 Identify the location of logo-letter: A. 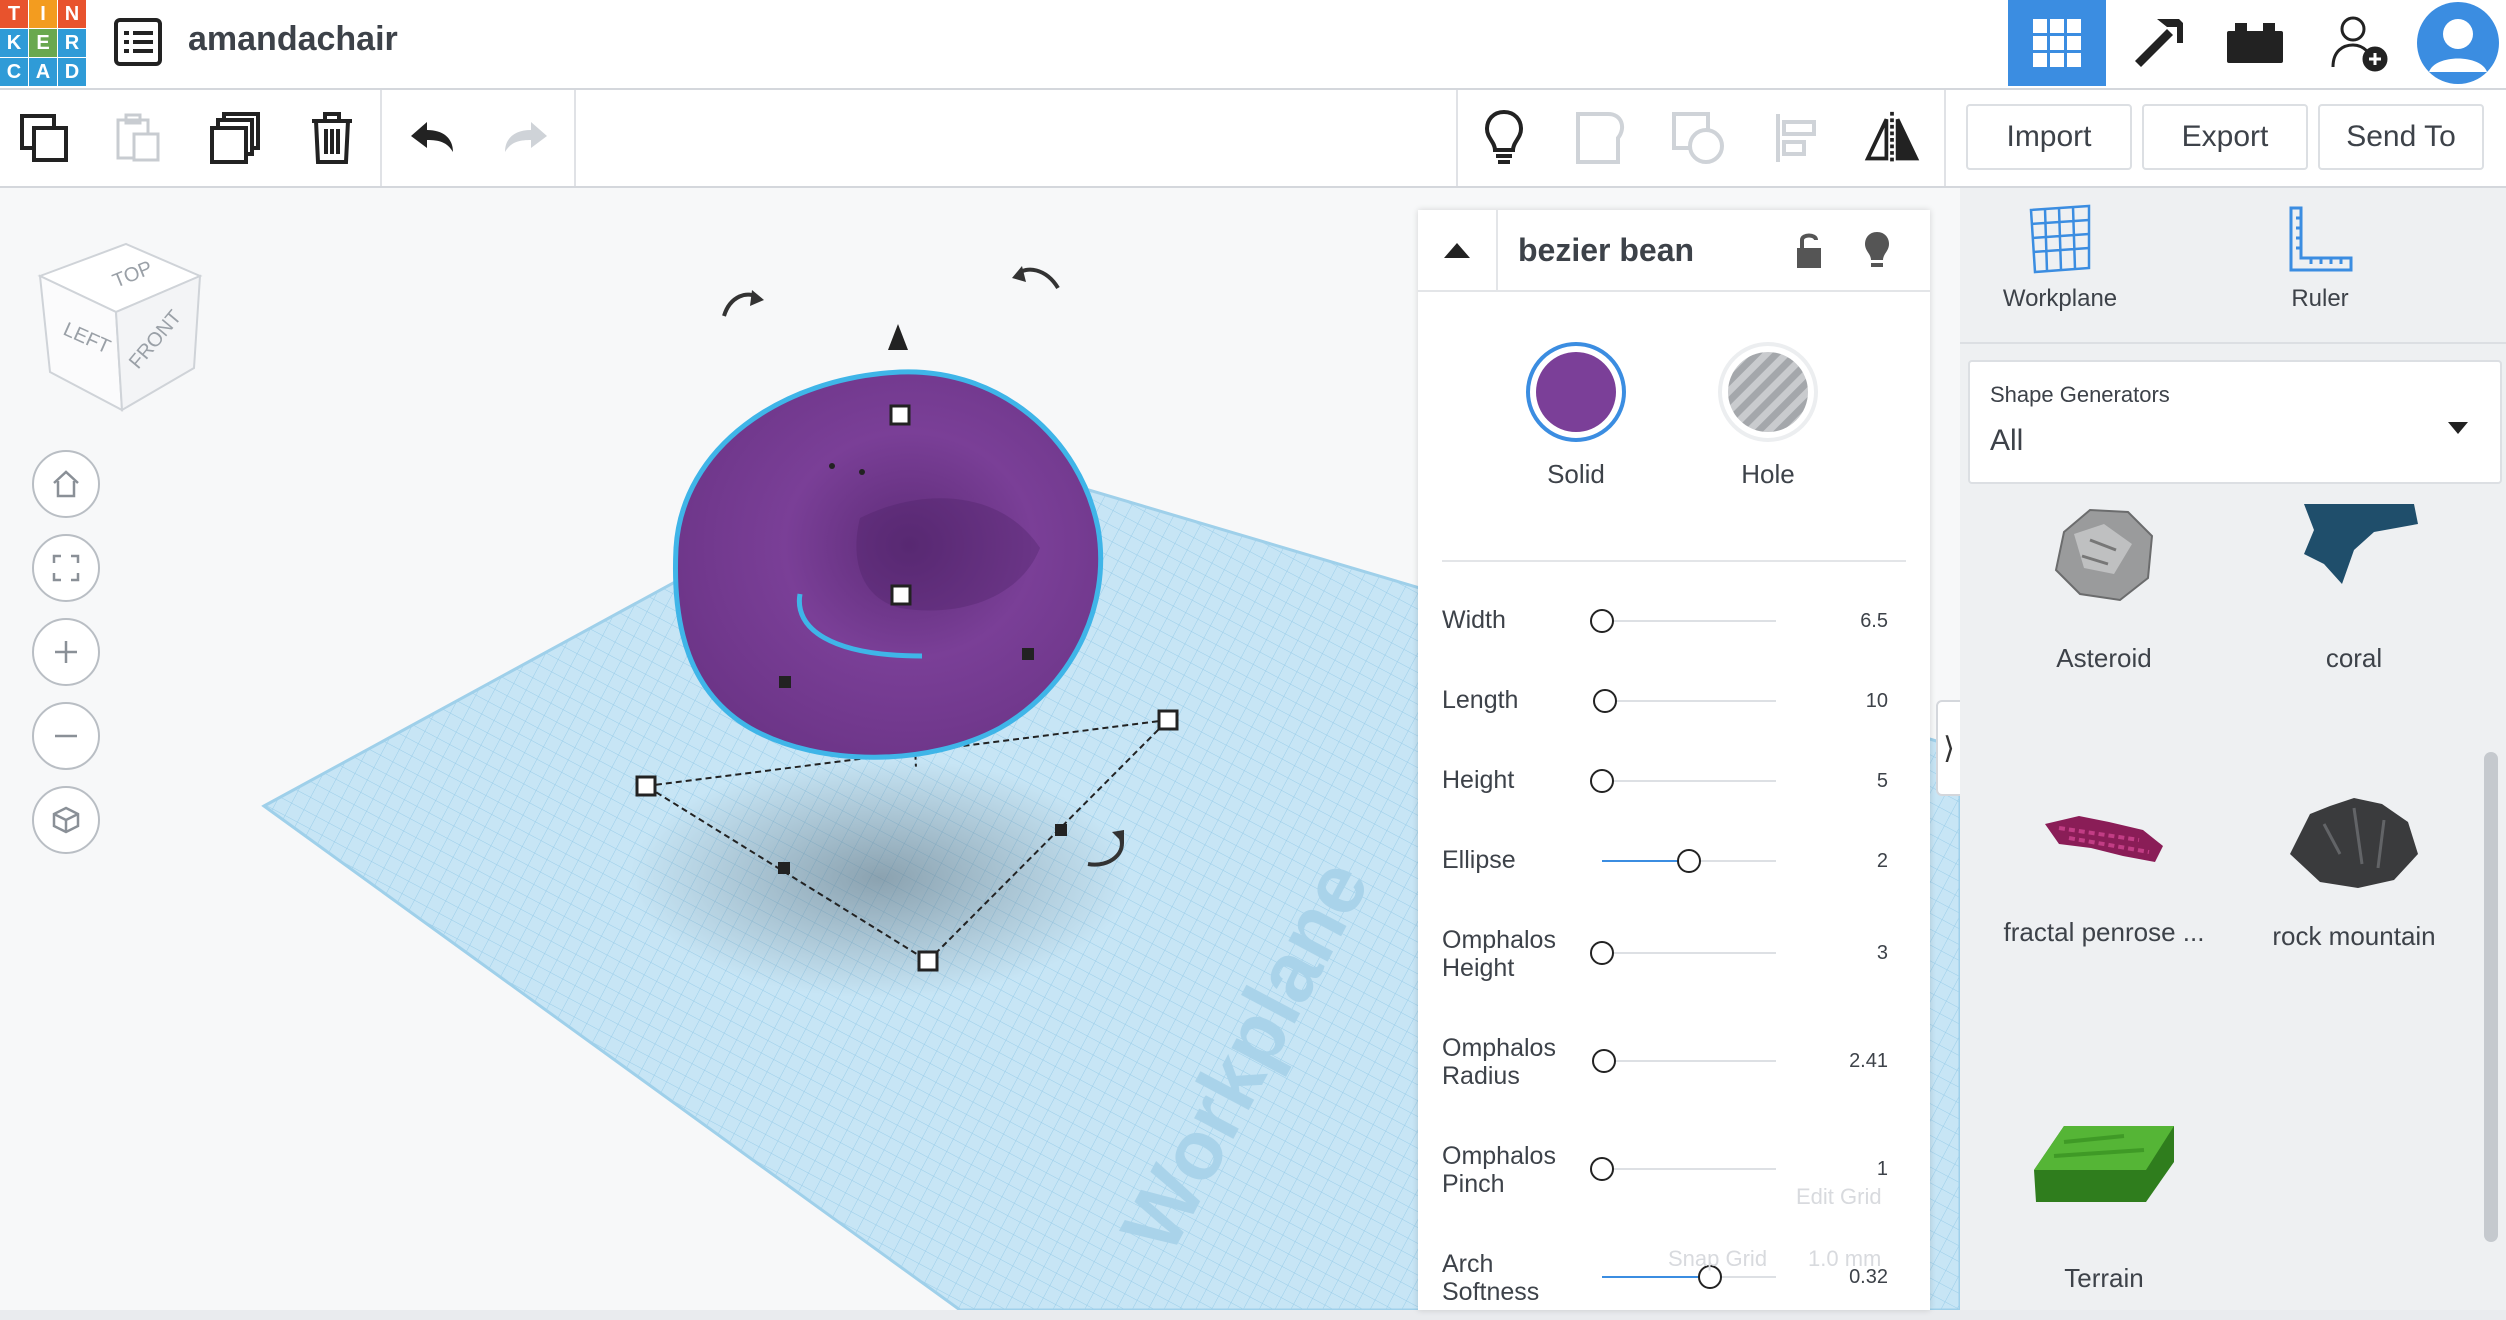
(43, 72).